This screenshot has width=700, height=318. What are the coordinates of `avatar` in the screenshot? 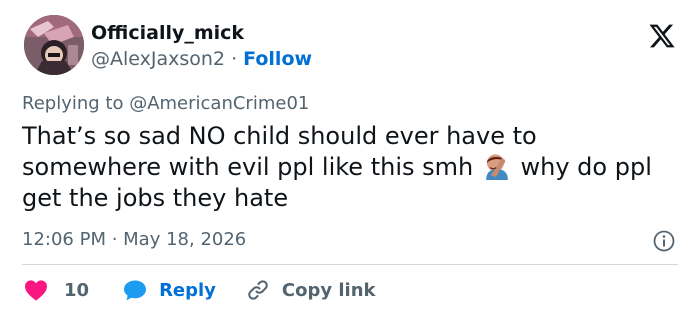 It's located at (54, 45).